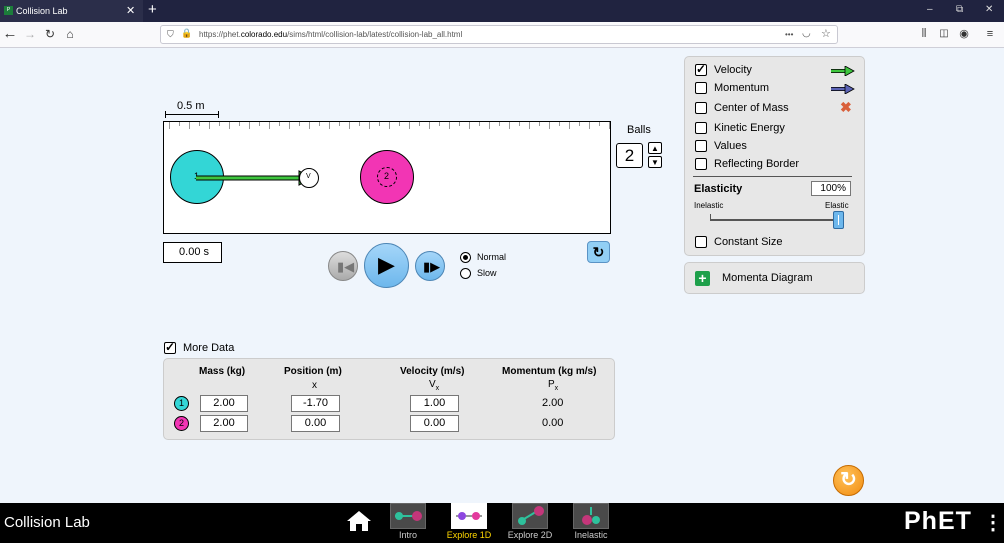 Image resolution: width=1004 pixels, height=543 pixels. I want to click on phet-menu-icon: ⋮, so click(993, 522).